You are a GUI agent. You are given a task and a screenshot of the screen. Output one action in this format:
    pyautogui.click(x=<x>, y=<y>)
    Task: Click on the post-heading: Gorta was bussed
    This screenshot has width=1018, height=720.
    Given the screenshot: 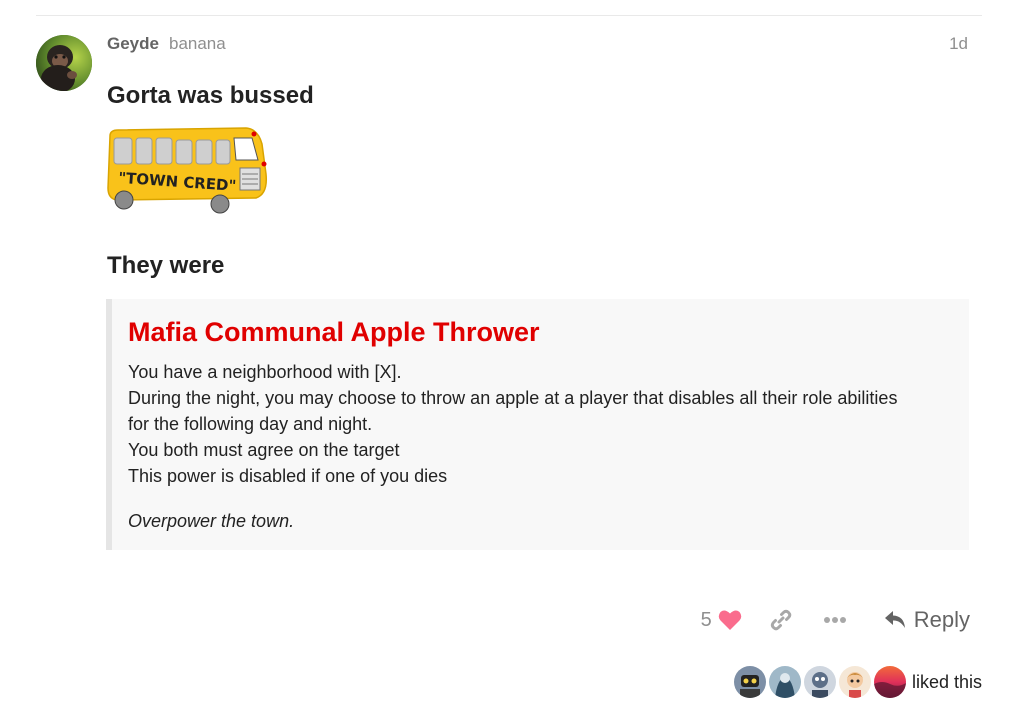 What is the action you would take?
    pyautogui.click(x=210, y=95)
    